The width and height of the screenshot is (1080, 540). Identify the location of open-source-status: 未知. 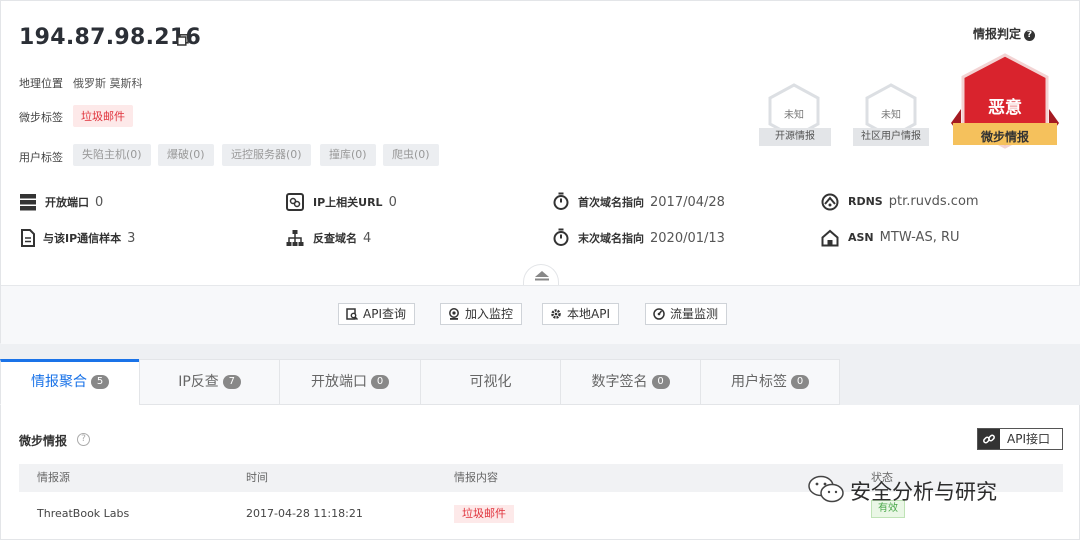
(794, 115).